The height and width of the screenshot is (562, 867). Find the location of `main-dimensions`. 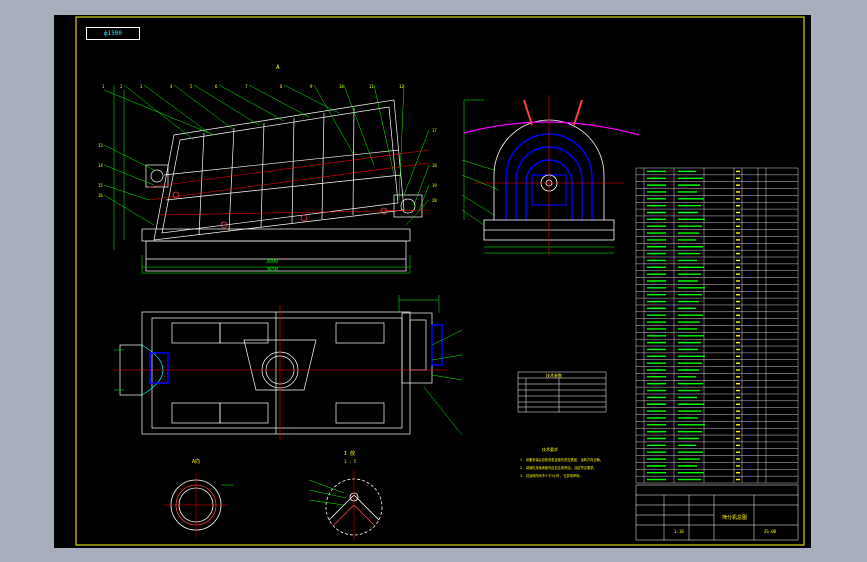

main-dimensions is located at coordinates (266, 179).